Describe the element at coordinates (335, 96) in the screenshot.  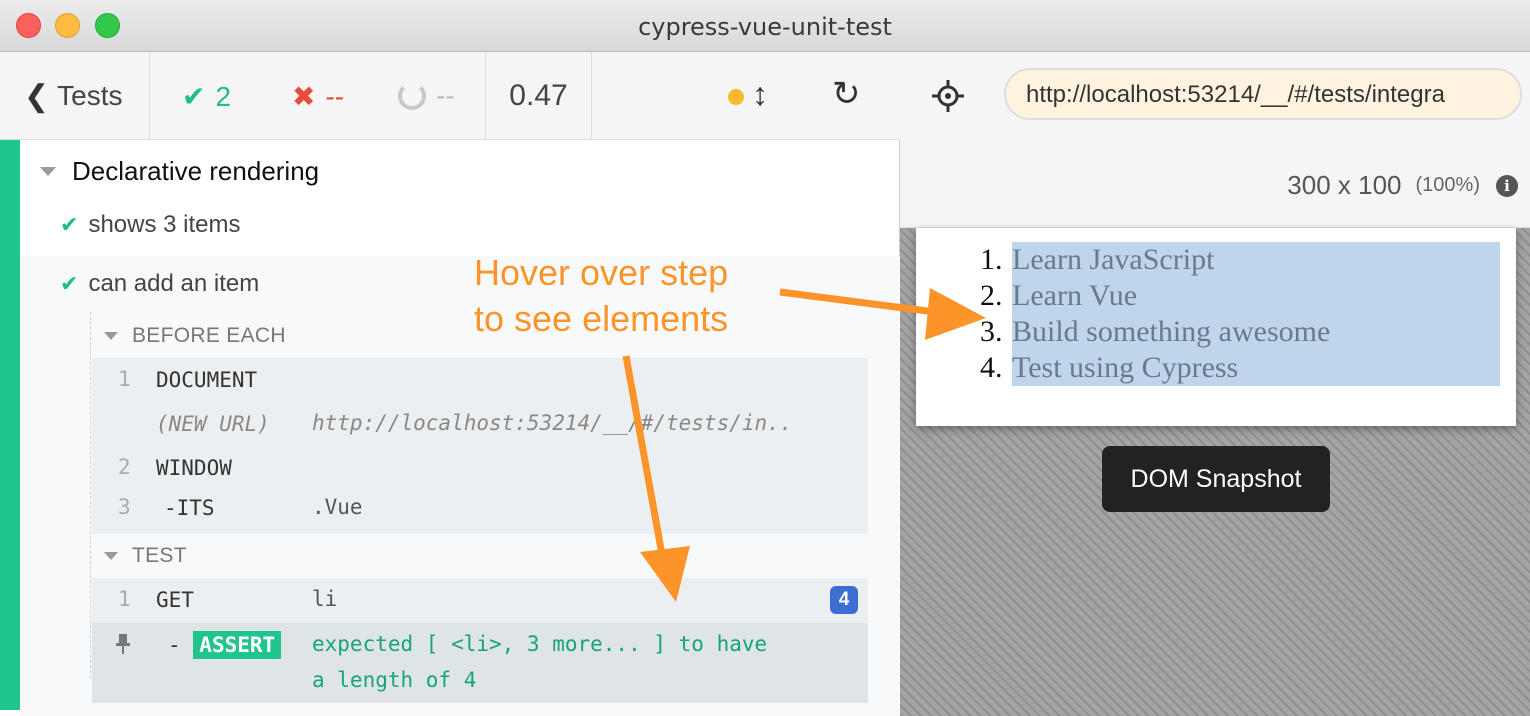
I see `failed-count: --` at that location.